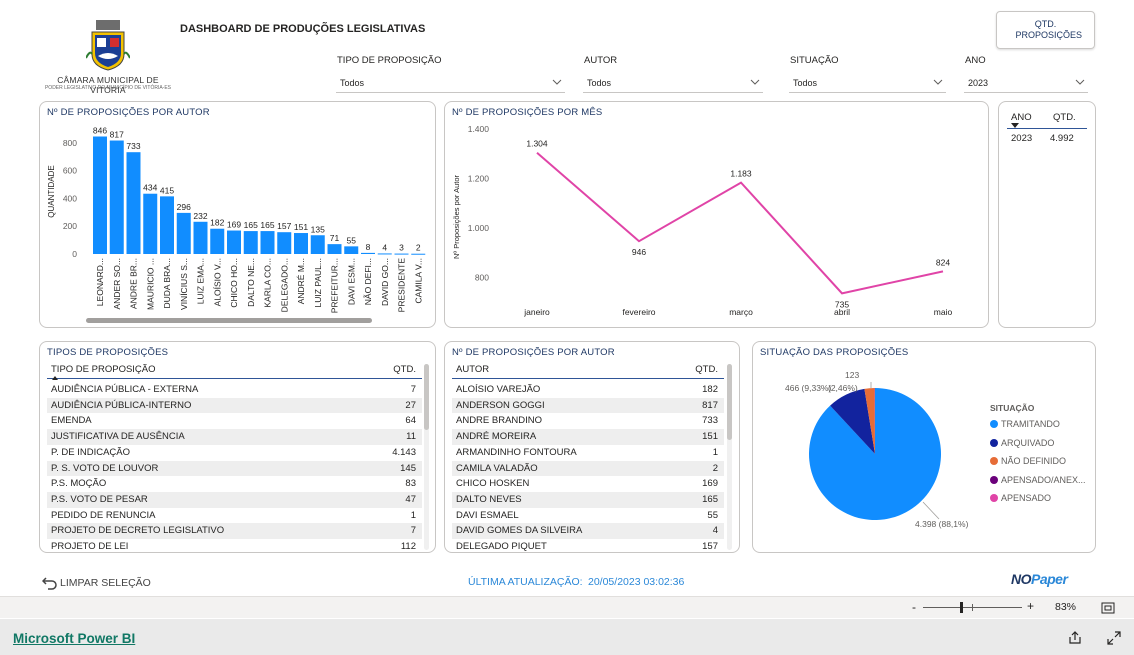 The image size is (1134, 655). Describe the element at coordinates (96, 583) in the screenshot. I see `clear-selection-button: LIMPAR SELEÇÃO` at that location.